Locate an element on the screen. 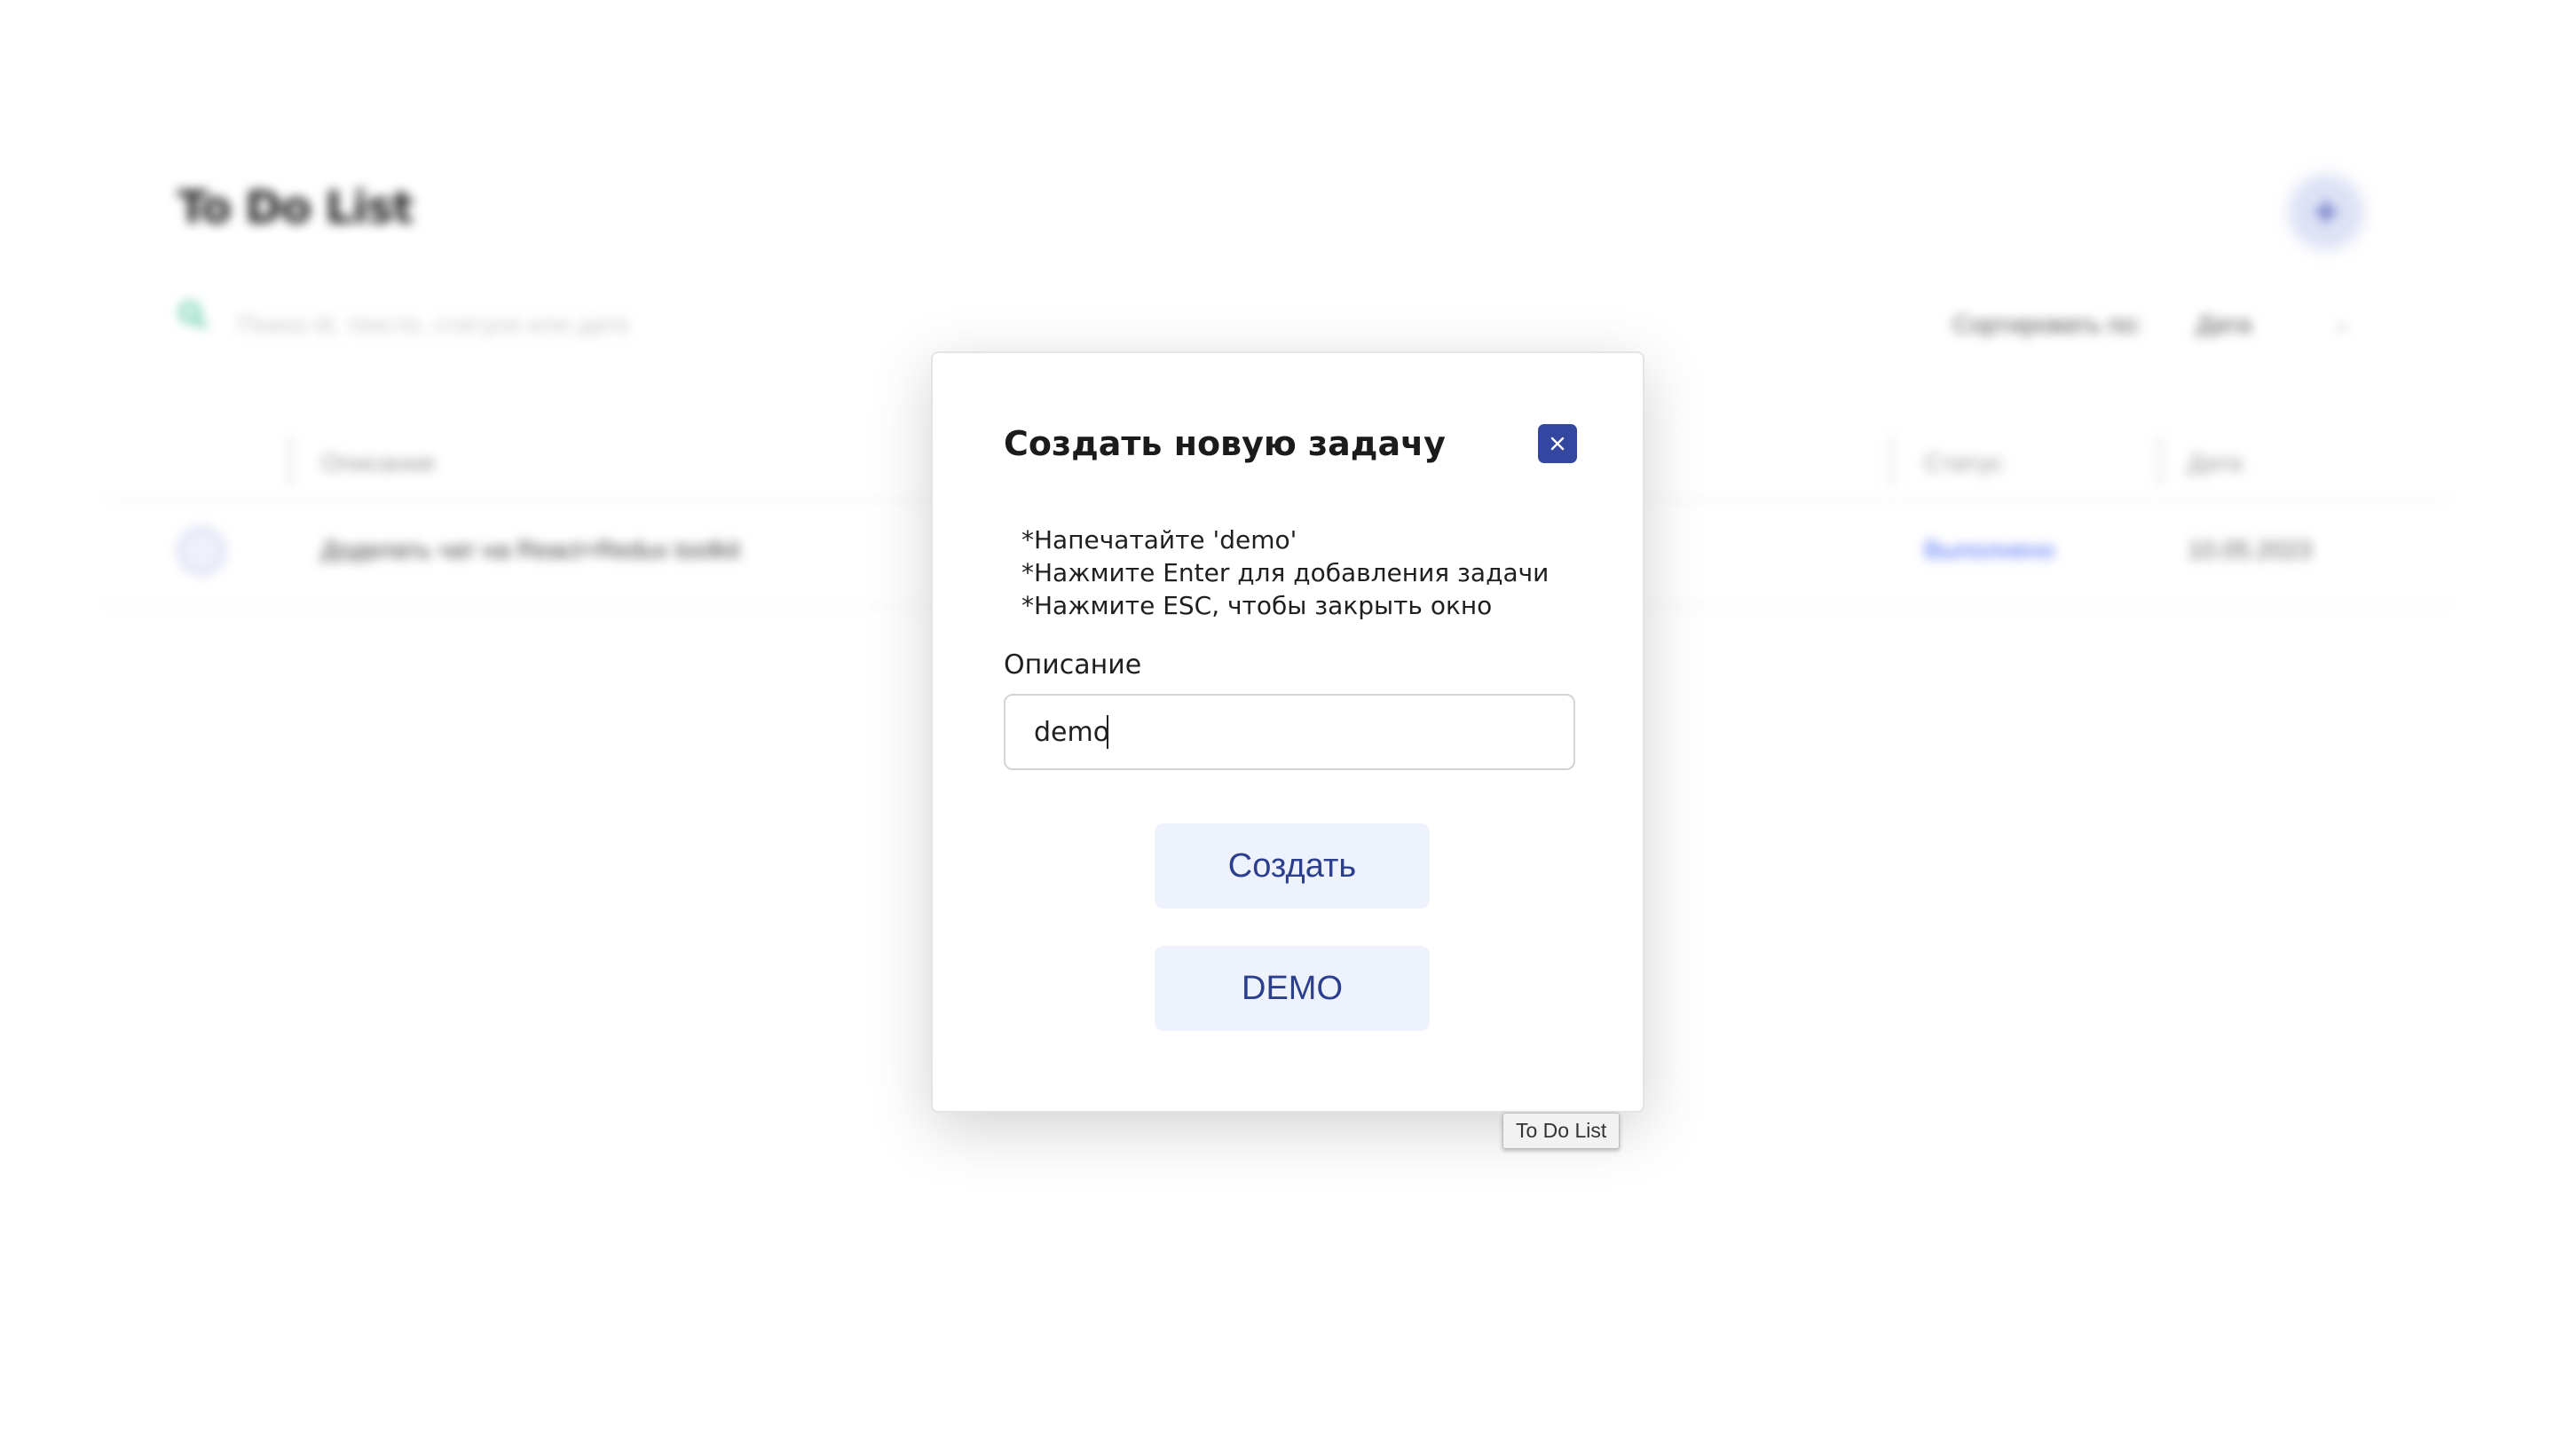 The image size is (2555, 1456). app-title: To Do List is located at coordinates (295, 207).